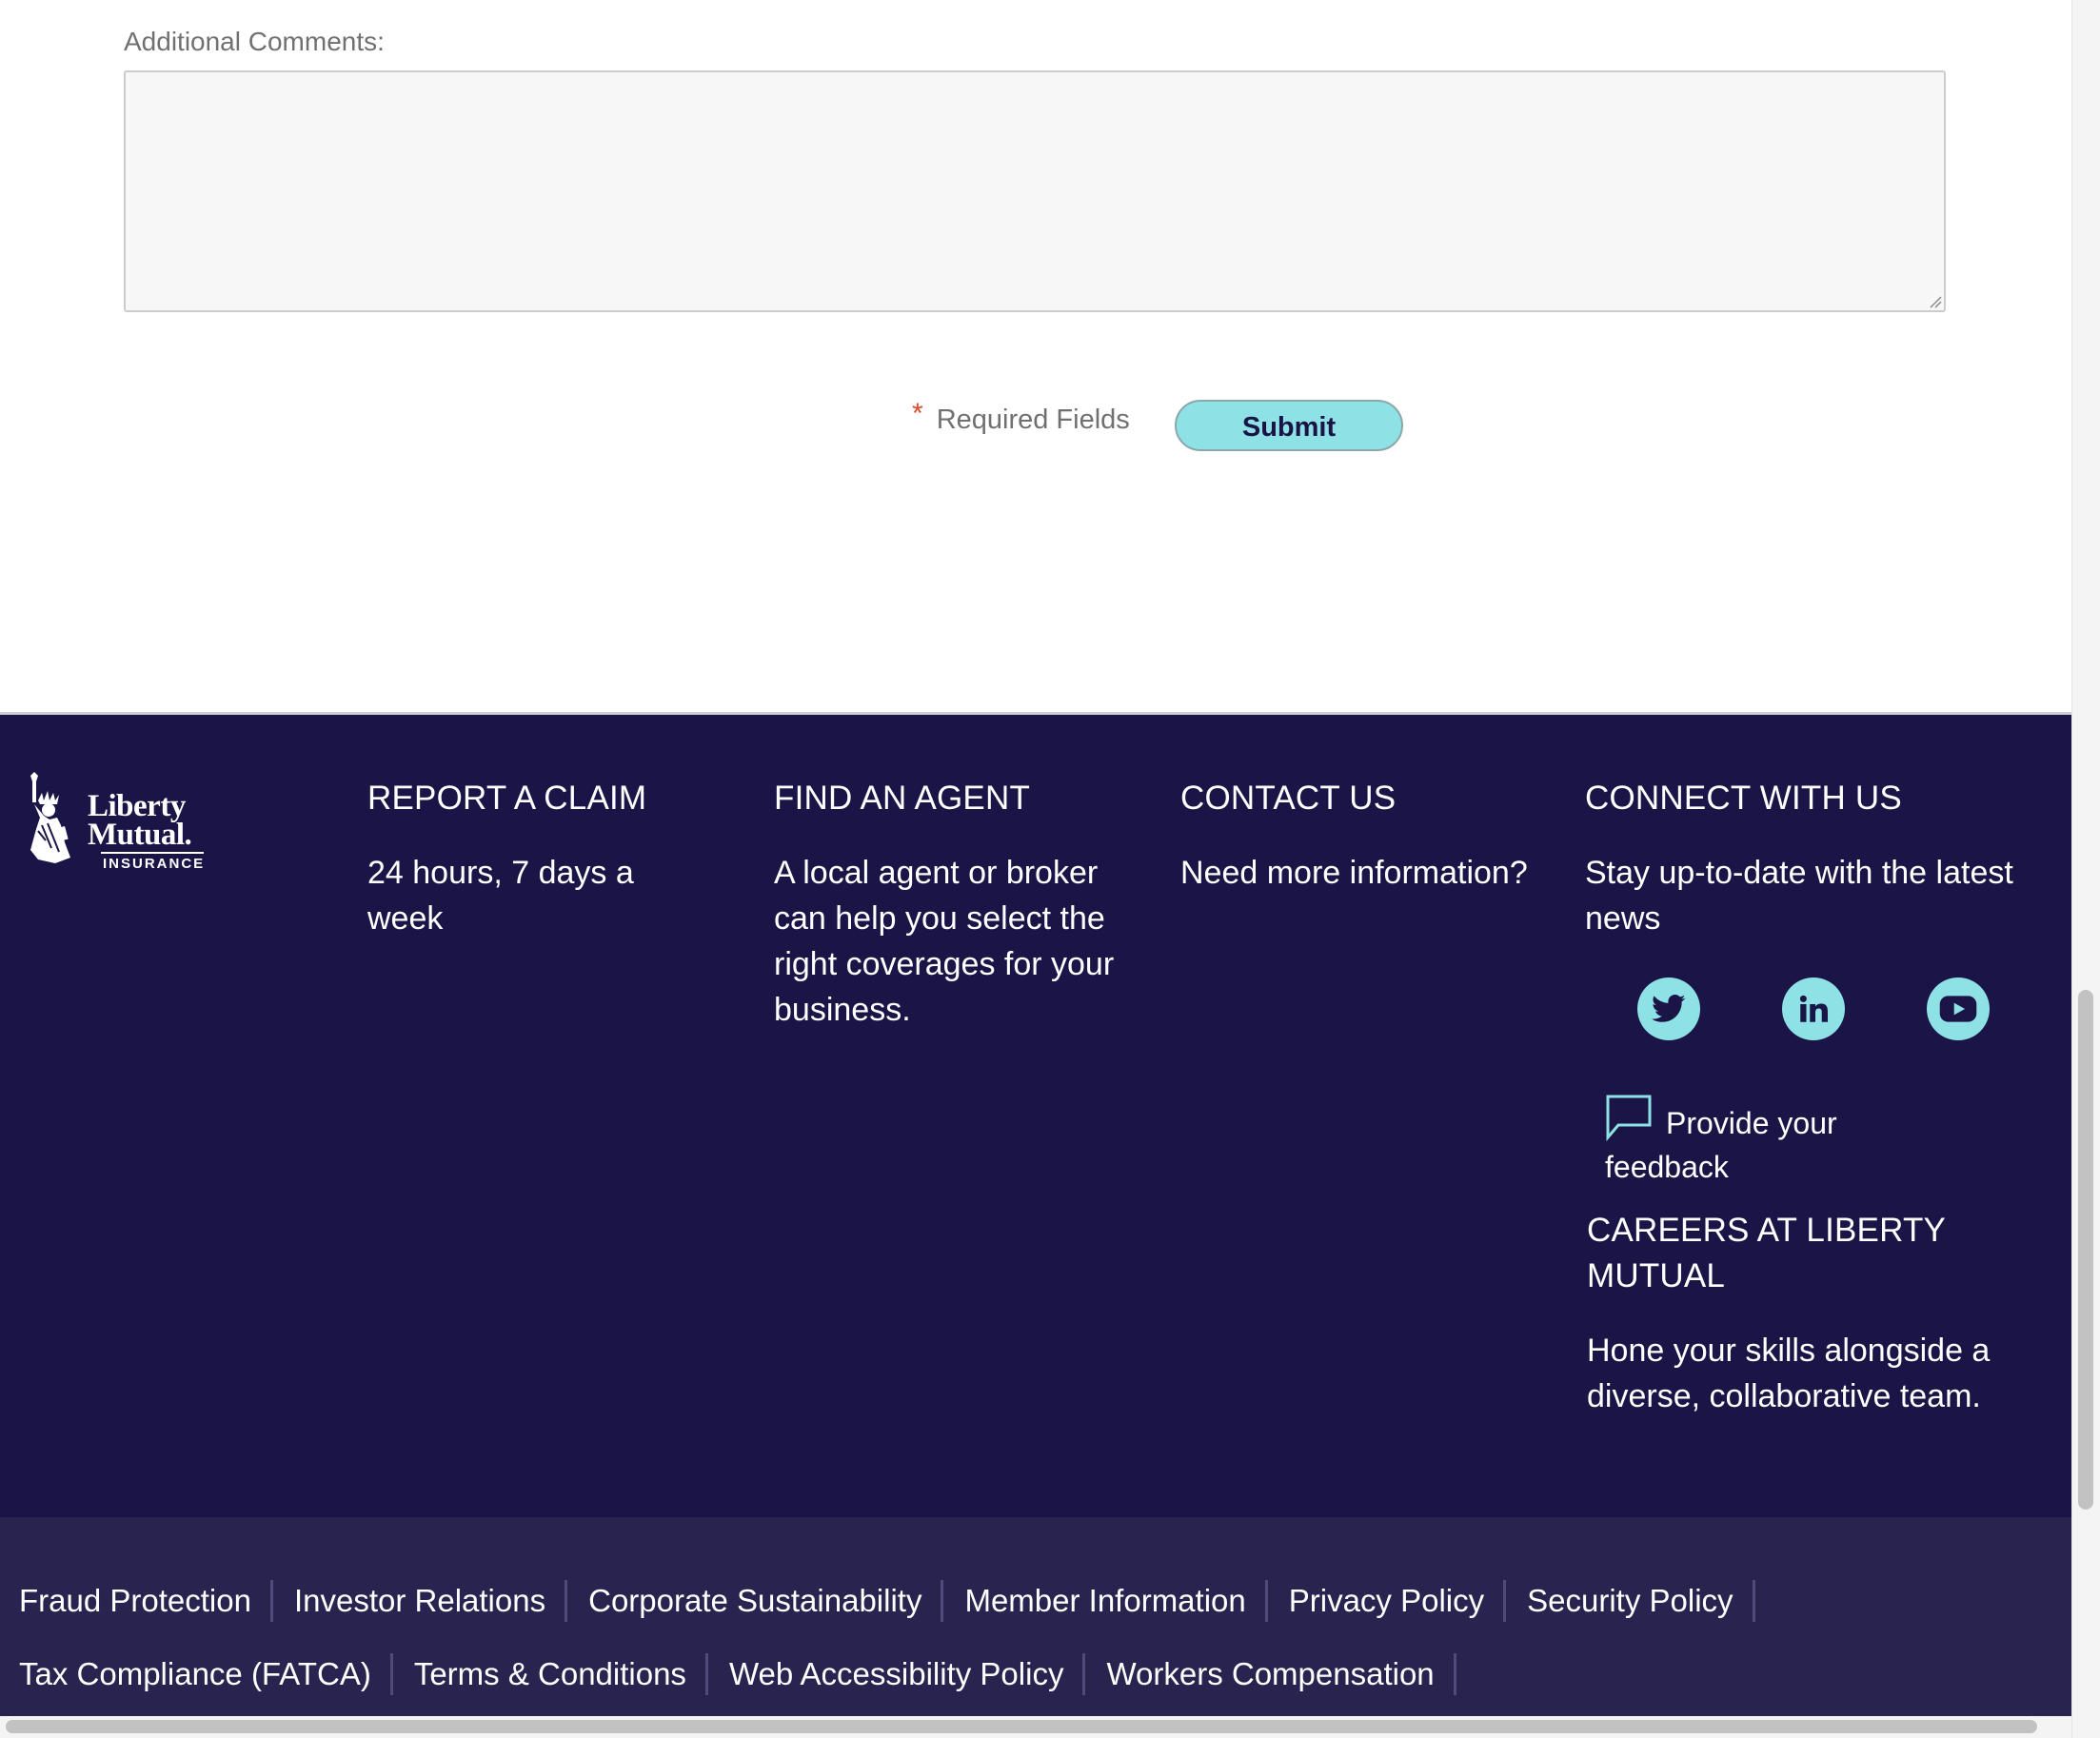 This screenshot has height=1738, width=2100. What do you see at coordinates (955, 798) in the screenshot?
I see `find-agent-heading: FIND AN AGENT` at bounding box center [955, 798].